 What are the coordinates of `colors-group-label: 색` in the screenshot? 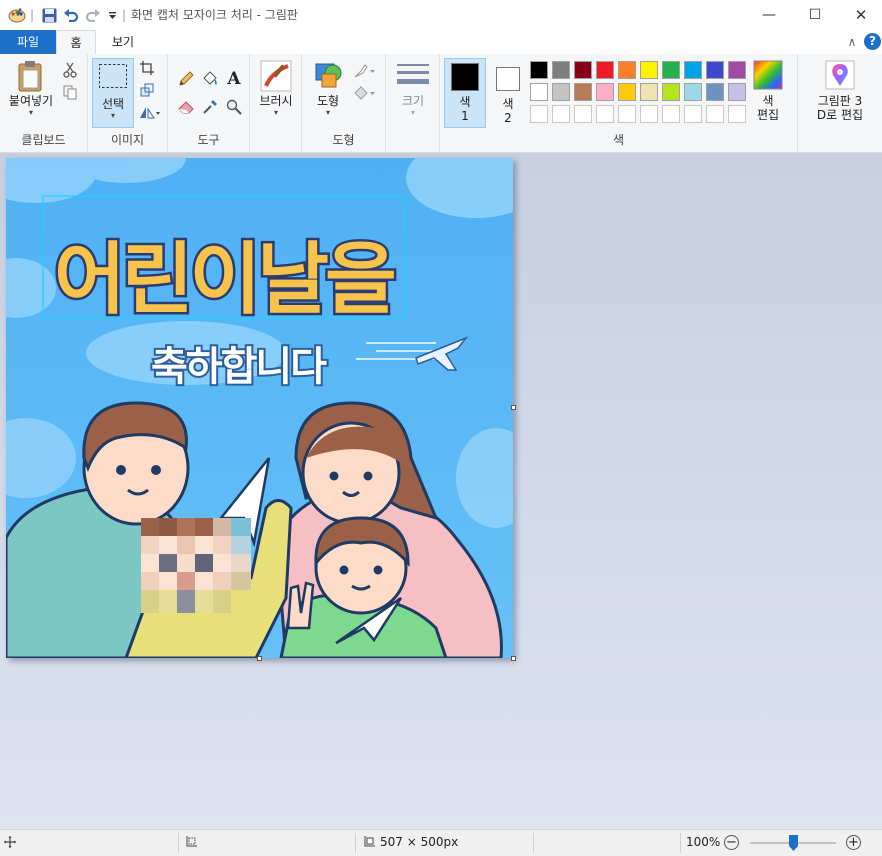 It's located at (618, 140).